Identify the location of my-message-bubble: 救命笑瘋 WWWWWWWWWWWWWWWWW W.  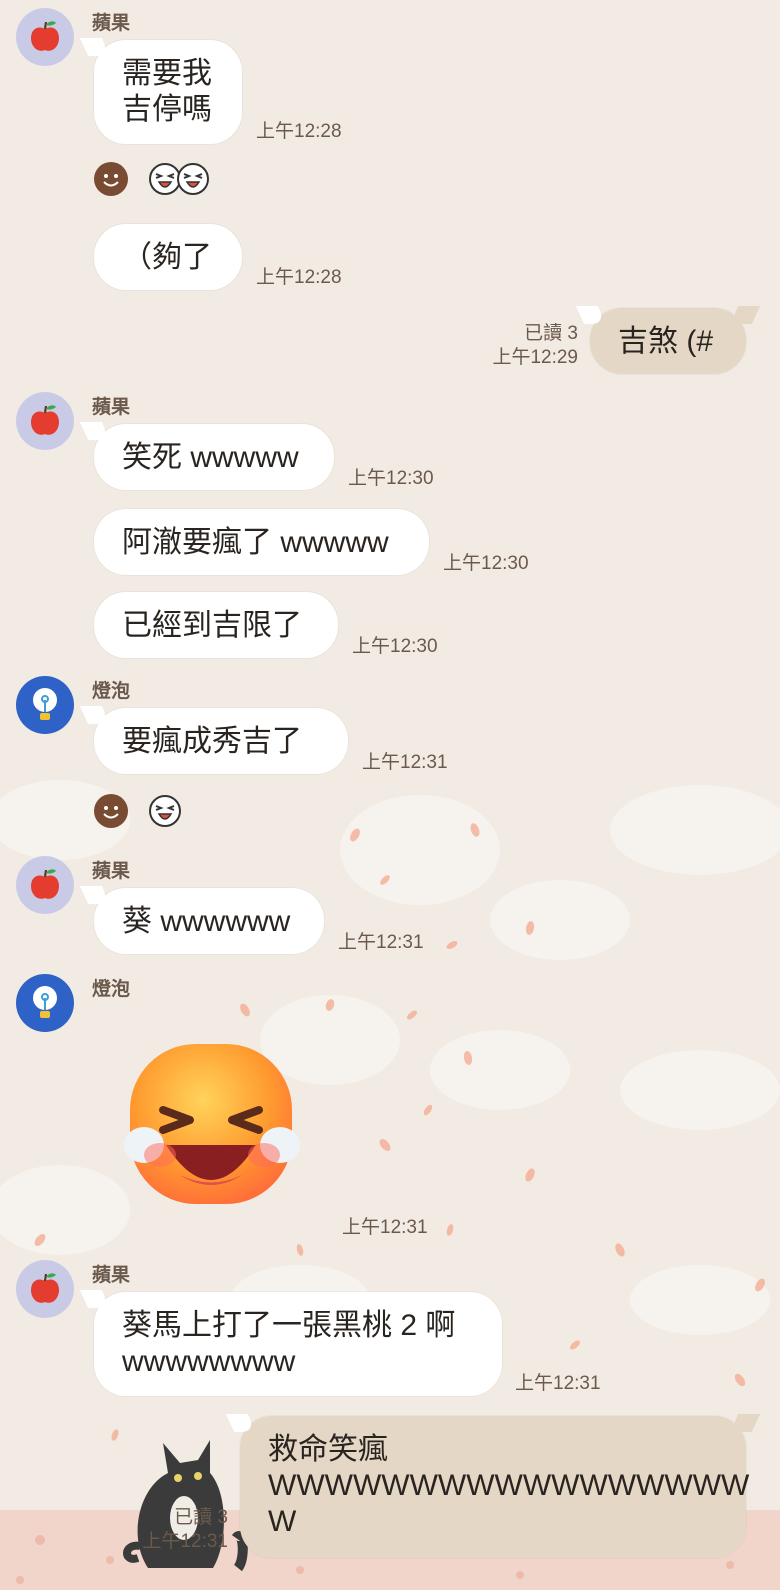
(494, 1487).